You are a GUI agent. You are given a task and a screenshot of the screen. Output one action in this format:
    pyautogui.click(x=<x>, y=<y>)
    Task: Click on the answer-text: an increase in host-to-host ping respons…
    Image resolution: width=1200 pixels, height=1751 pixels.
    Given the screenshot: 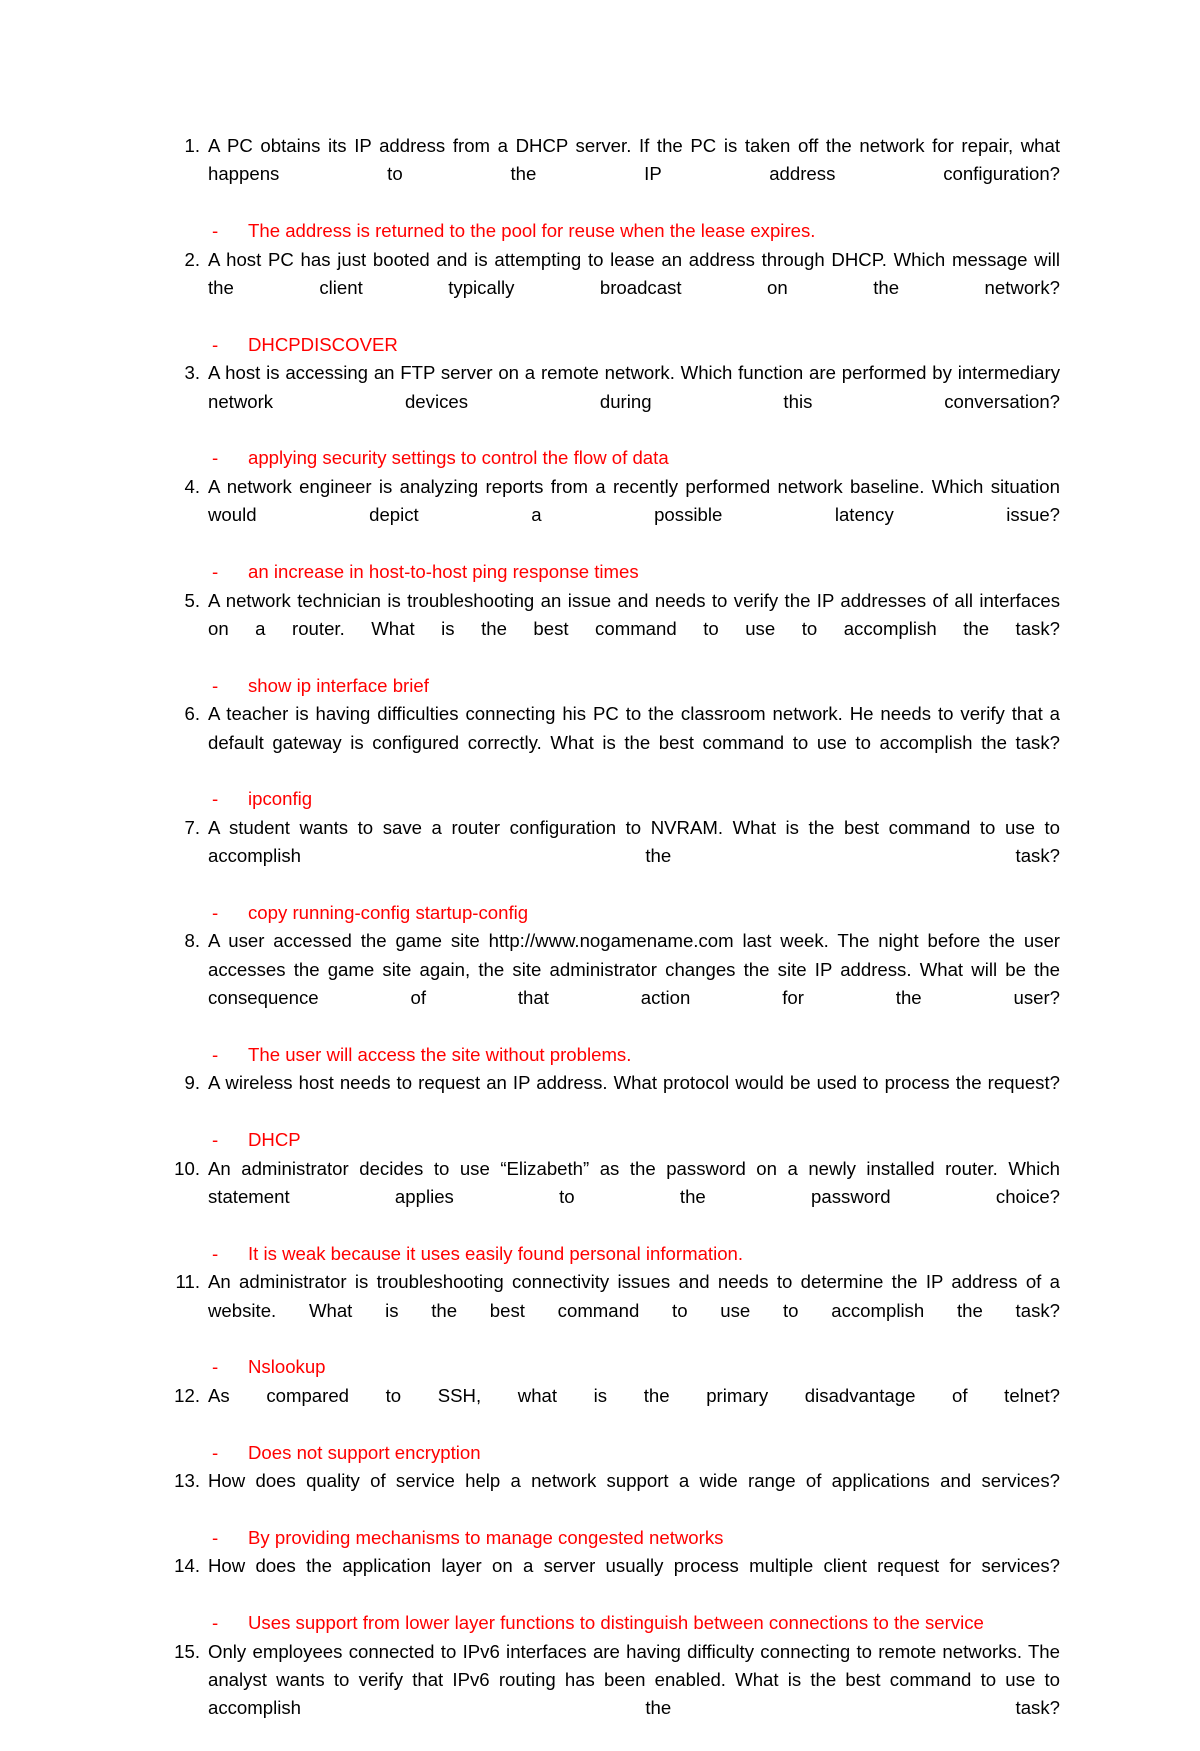 What is the action you would take?
    pyautogui.click(x=443, y=572)
    